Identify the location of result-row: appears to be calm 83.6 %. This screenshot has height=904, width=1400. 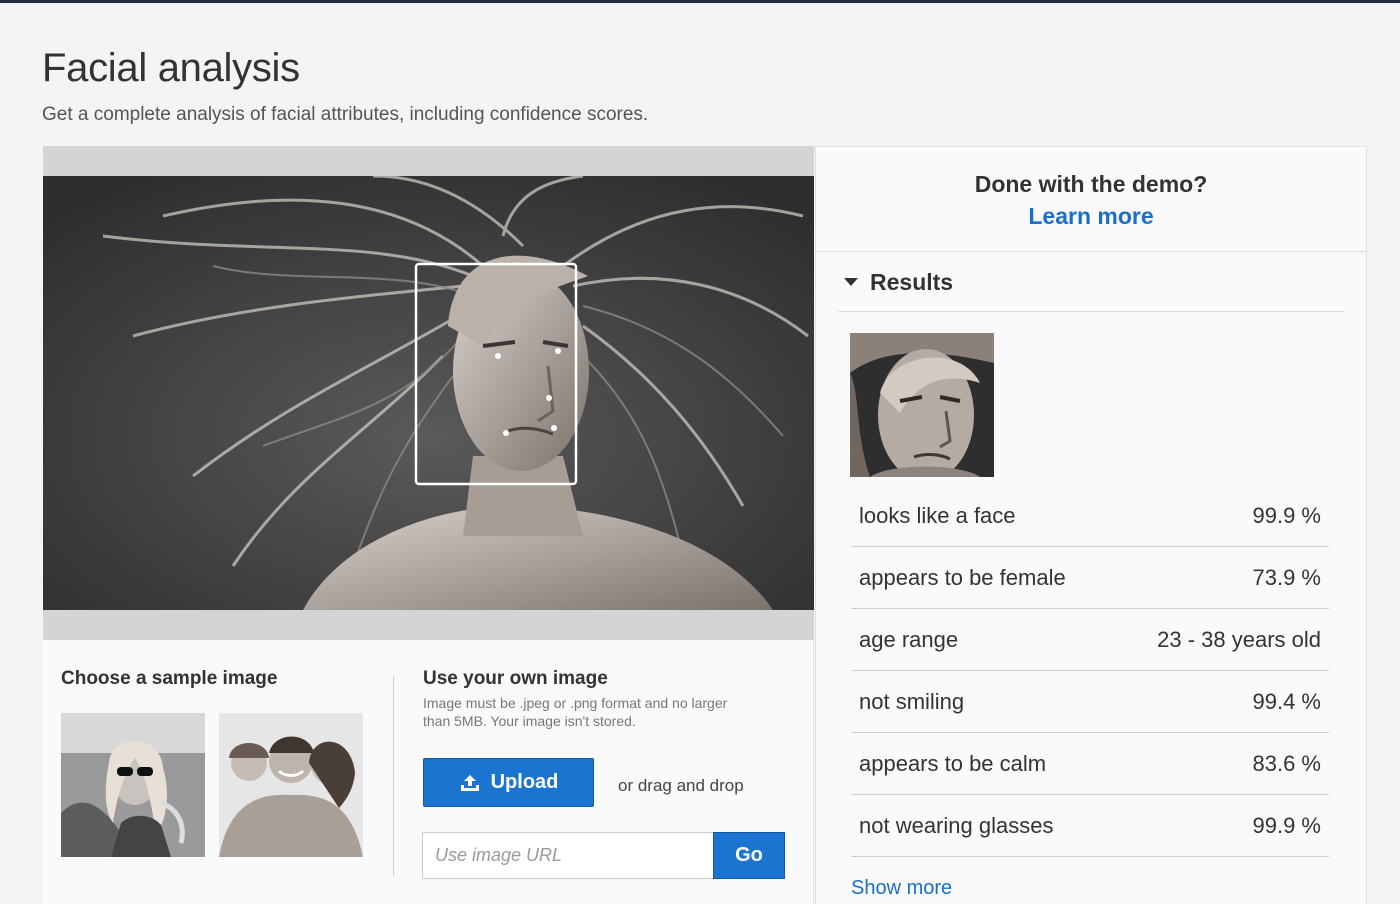
(1090, 764).